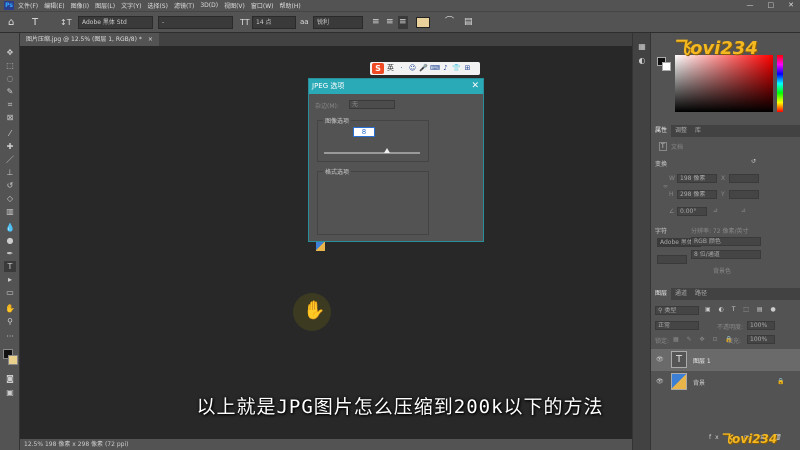 The width and height of the screenshot is (800, 450). Describe the element at coordinates (157, 5) in the screenshot. I see `menu-select: 选择(S)` at that location.